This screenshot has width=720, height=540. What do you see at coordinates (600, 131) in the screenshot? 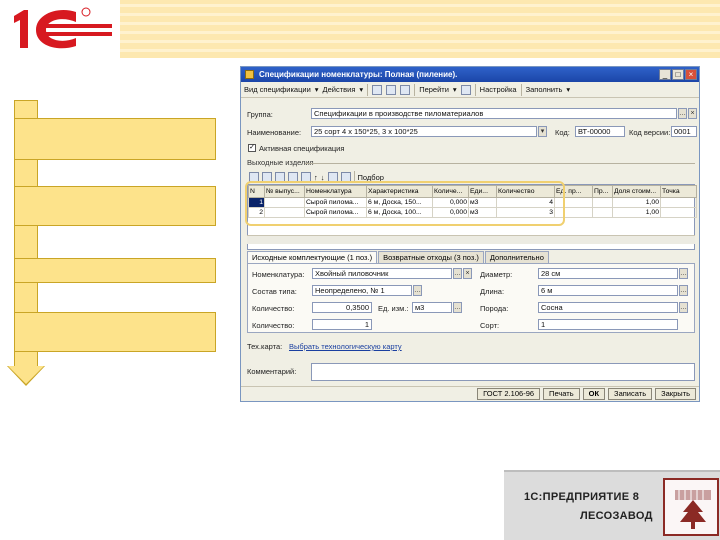
I see `code-field: ВТ-00000` at bounding box center [600, 131].